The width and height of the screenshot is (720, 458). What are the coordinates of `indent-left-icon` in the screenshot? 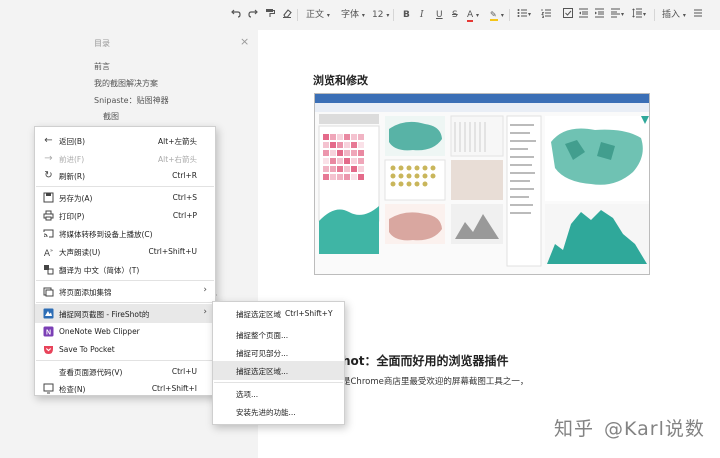 It's located at (583, 15).